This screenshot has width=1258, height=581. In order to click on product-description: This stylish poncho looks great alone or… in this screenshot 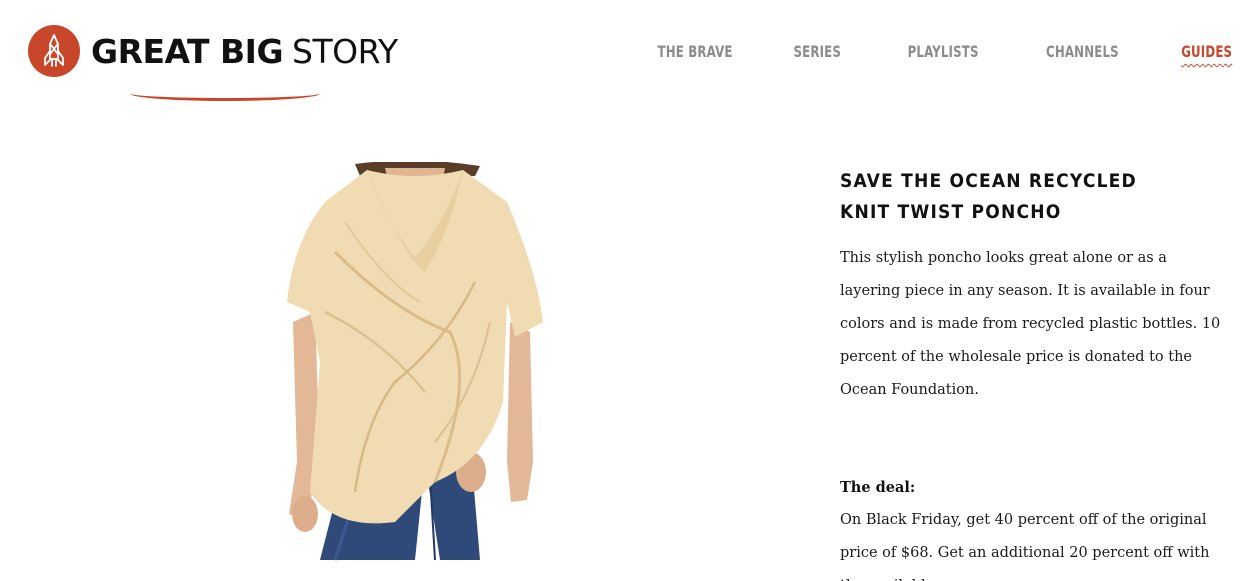, I will do `click(1030, 324)`.